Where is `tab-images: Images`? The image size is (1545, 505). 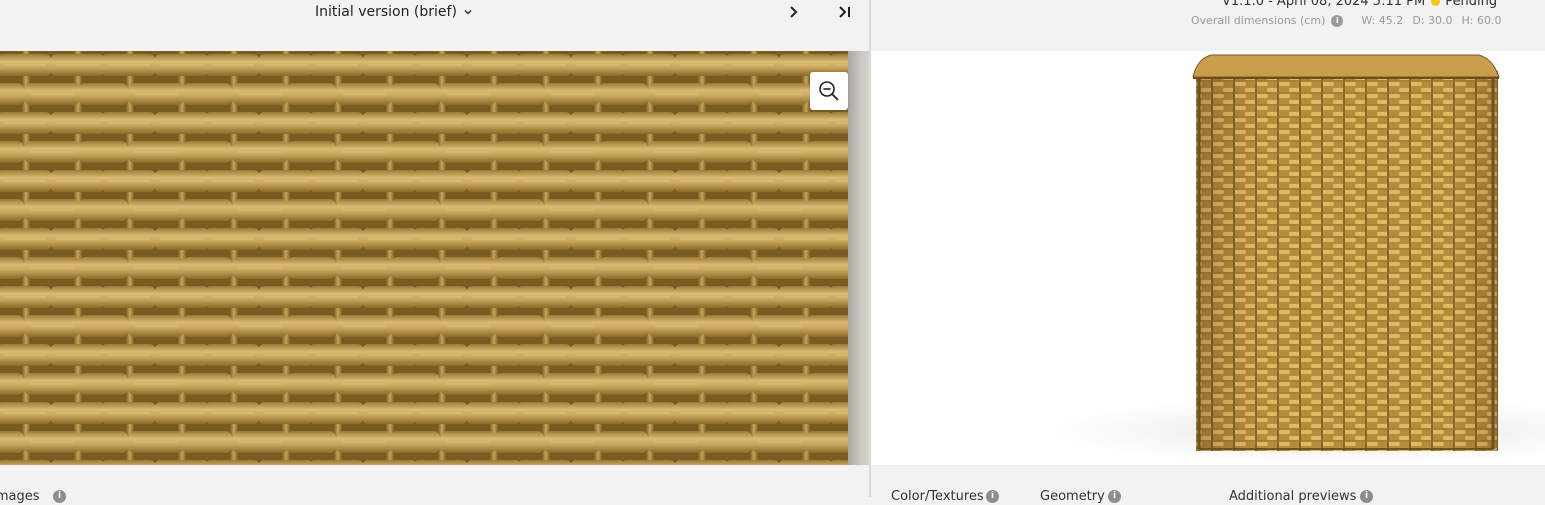
tab-images: Images is located at coordinates (20, 497).